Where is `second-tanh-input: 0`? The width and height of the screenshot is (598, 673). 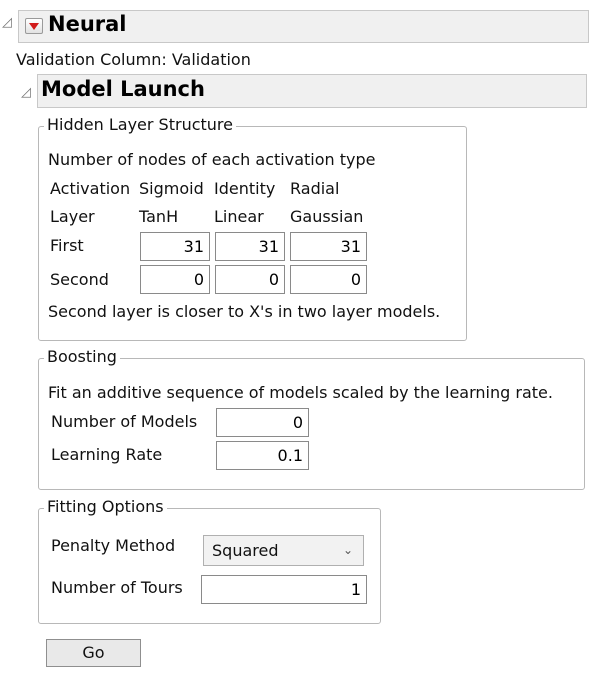 second-tanh-input: 0 is located at coordinates (175, 279).